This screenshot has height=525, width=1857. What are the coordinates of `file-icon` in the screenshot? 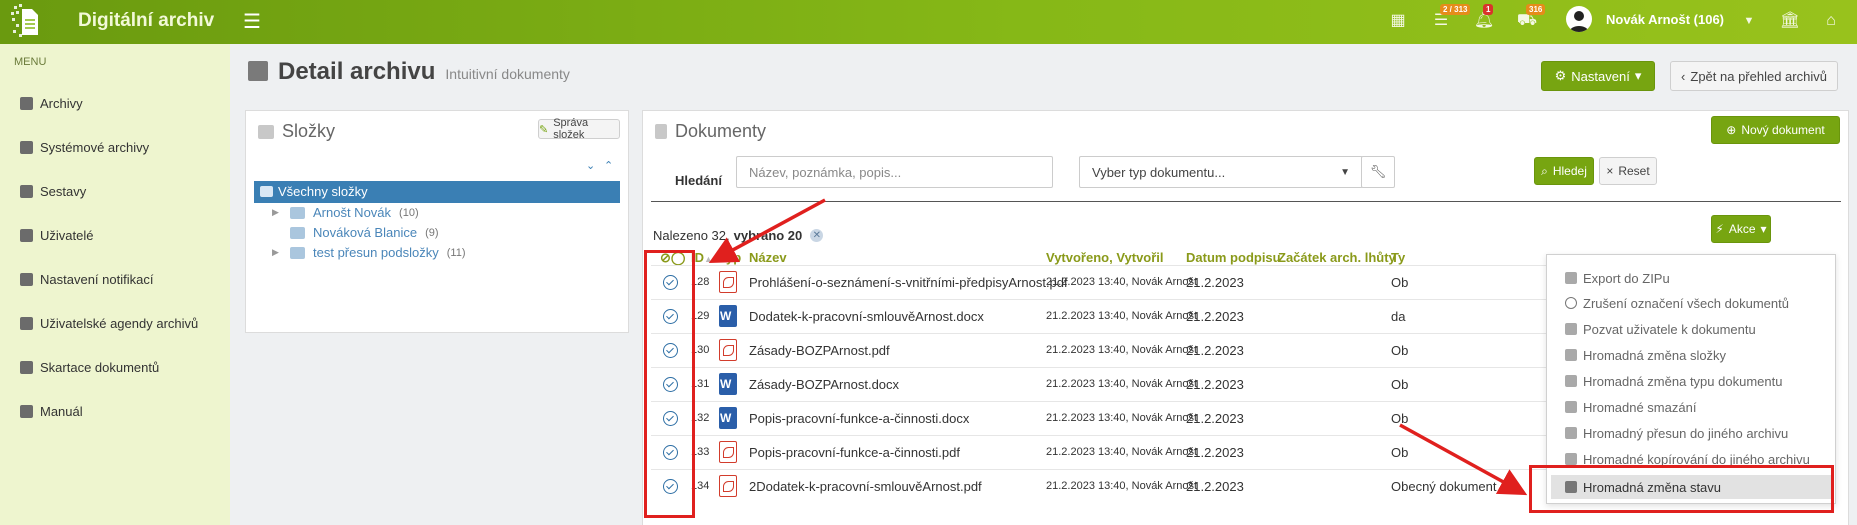 It's located at (661, 131).